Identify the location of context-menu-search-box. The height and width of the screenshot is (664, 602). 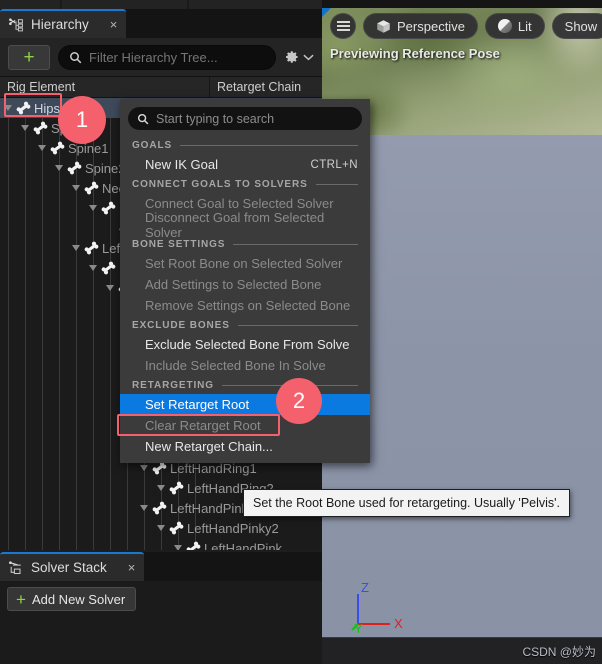
(245, 118).